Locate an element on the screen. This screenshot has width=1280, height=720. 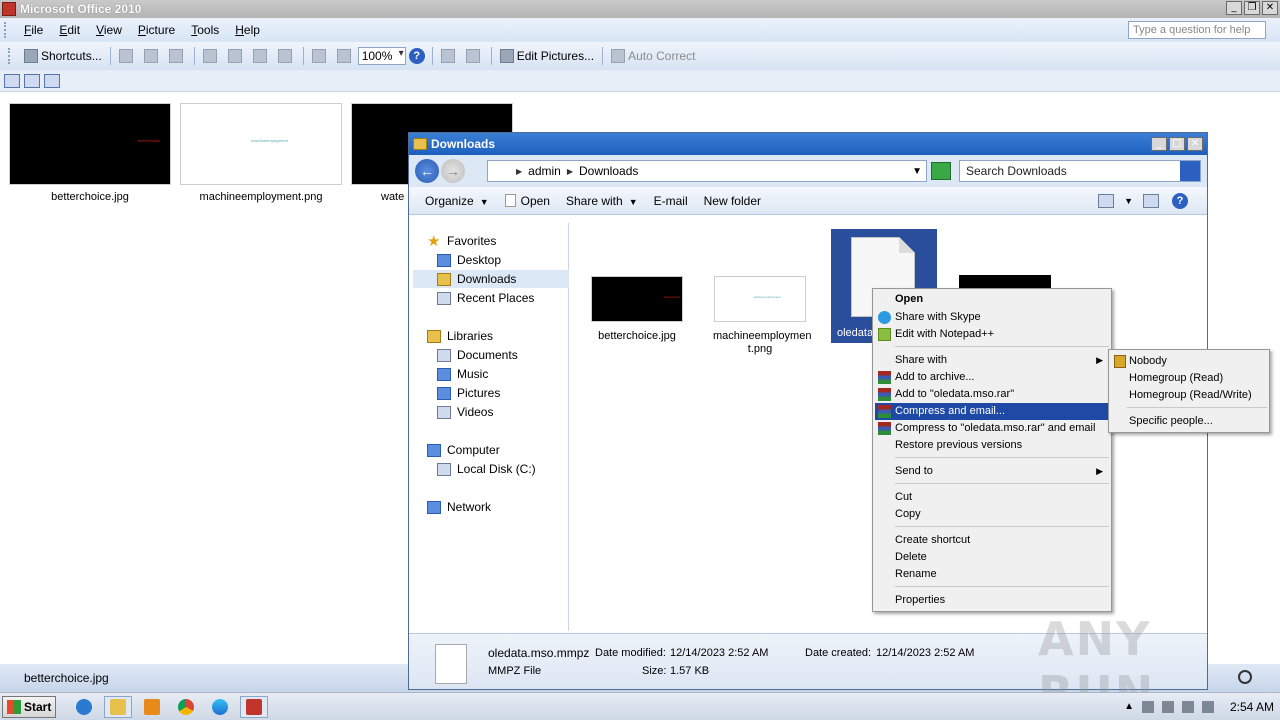
menu-help: Help is located at coordinates (247, 30).